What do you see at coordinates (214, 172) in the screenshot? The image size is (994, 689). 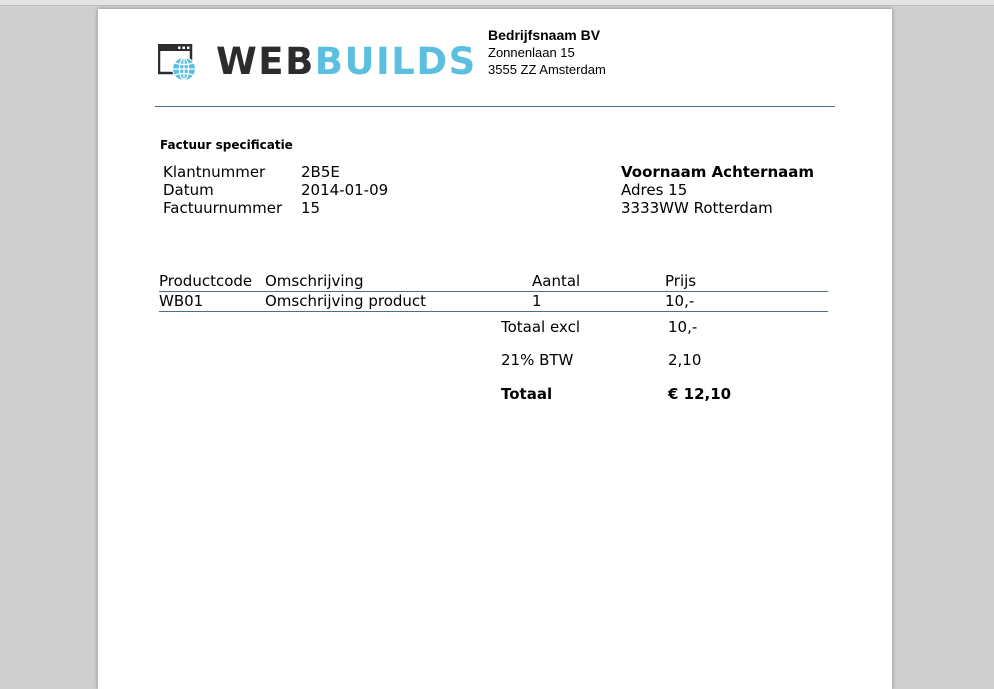 I see `meta-label: Klantnummer` at bounding box center [214, 172].